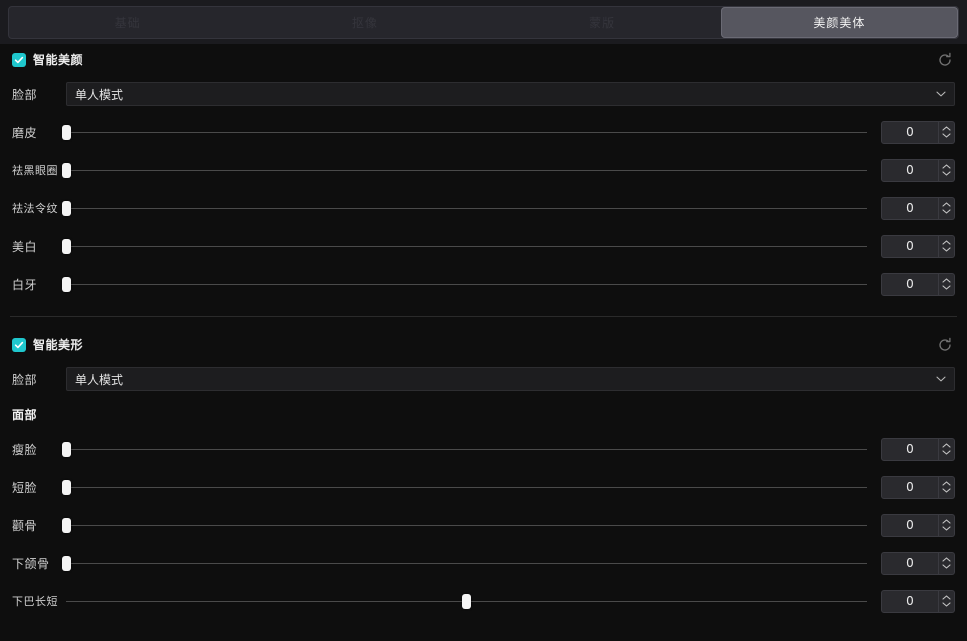 This screenshot has height=641, width=967. Describe the element at coordinates (25, 284) in the screenshot. I see `slider-teeth-label: 白牙` at that location.